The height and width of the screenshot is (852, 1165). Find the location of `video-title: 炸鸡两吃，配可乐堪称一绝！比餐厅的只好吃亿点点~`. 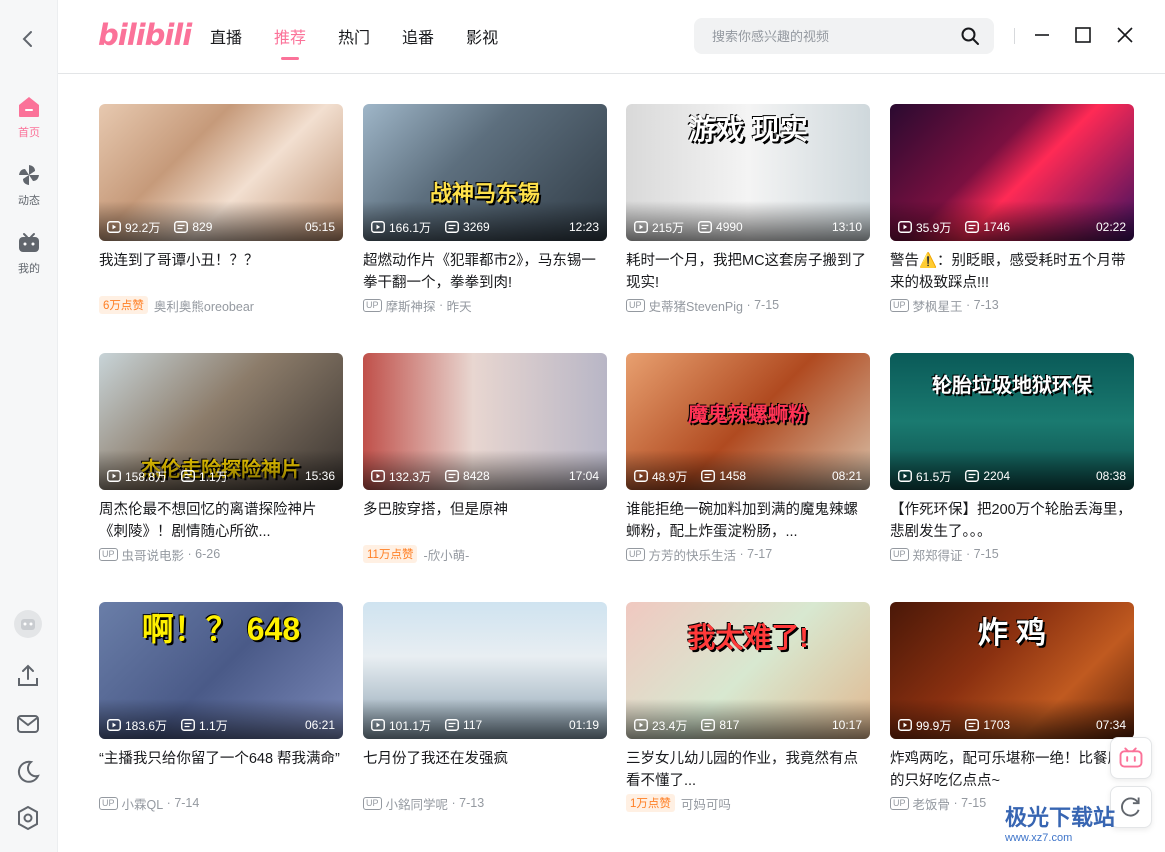

video-title: 炸鸡两吃，配可乐堪称一绝！比餐厅的只好吃亿点点~ is located at coordinates (1012, 770).